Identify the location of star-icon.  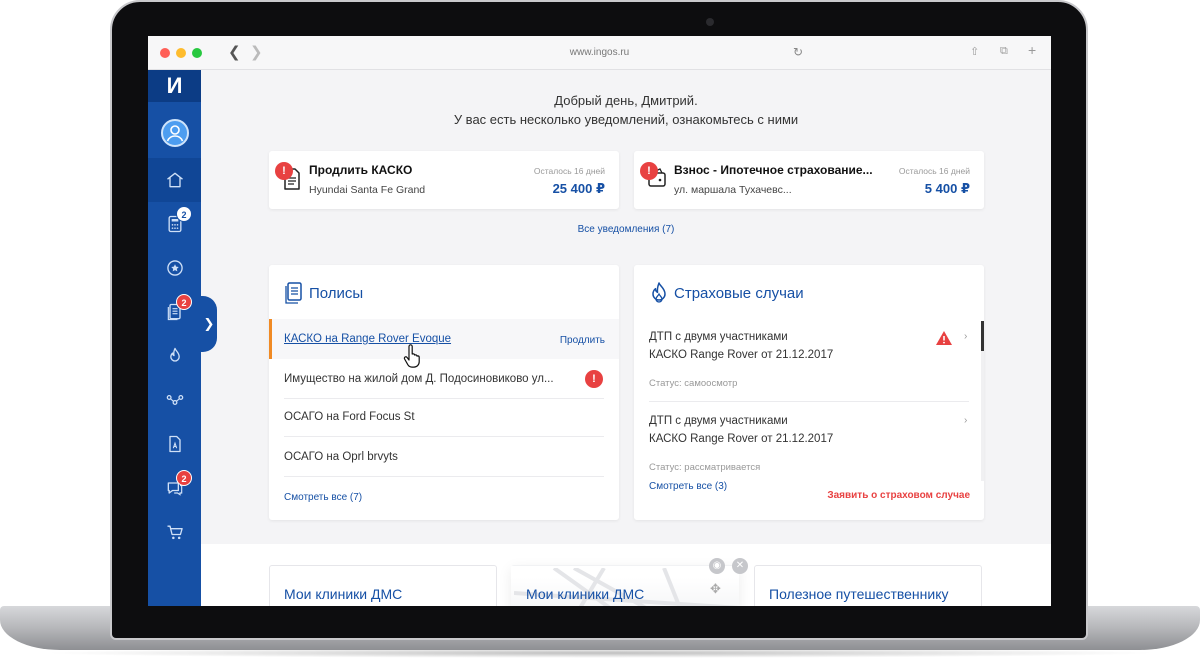
(174, 268).